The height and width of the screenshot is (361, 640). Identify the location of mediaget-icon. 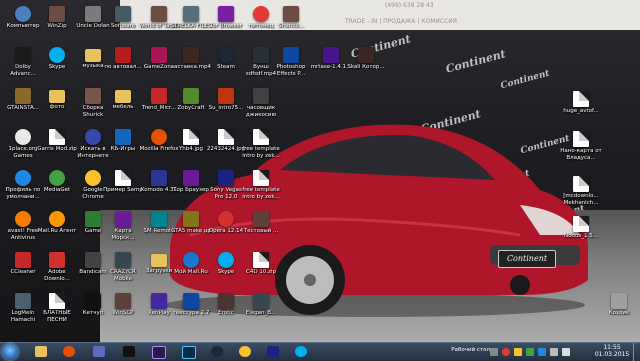
(57, 178).